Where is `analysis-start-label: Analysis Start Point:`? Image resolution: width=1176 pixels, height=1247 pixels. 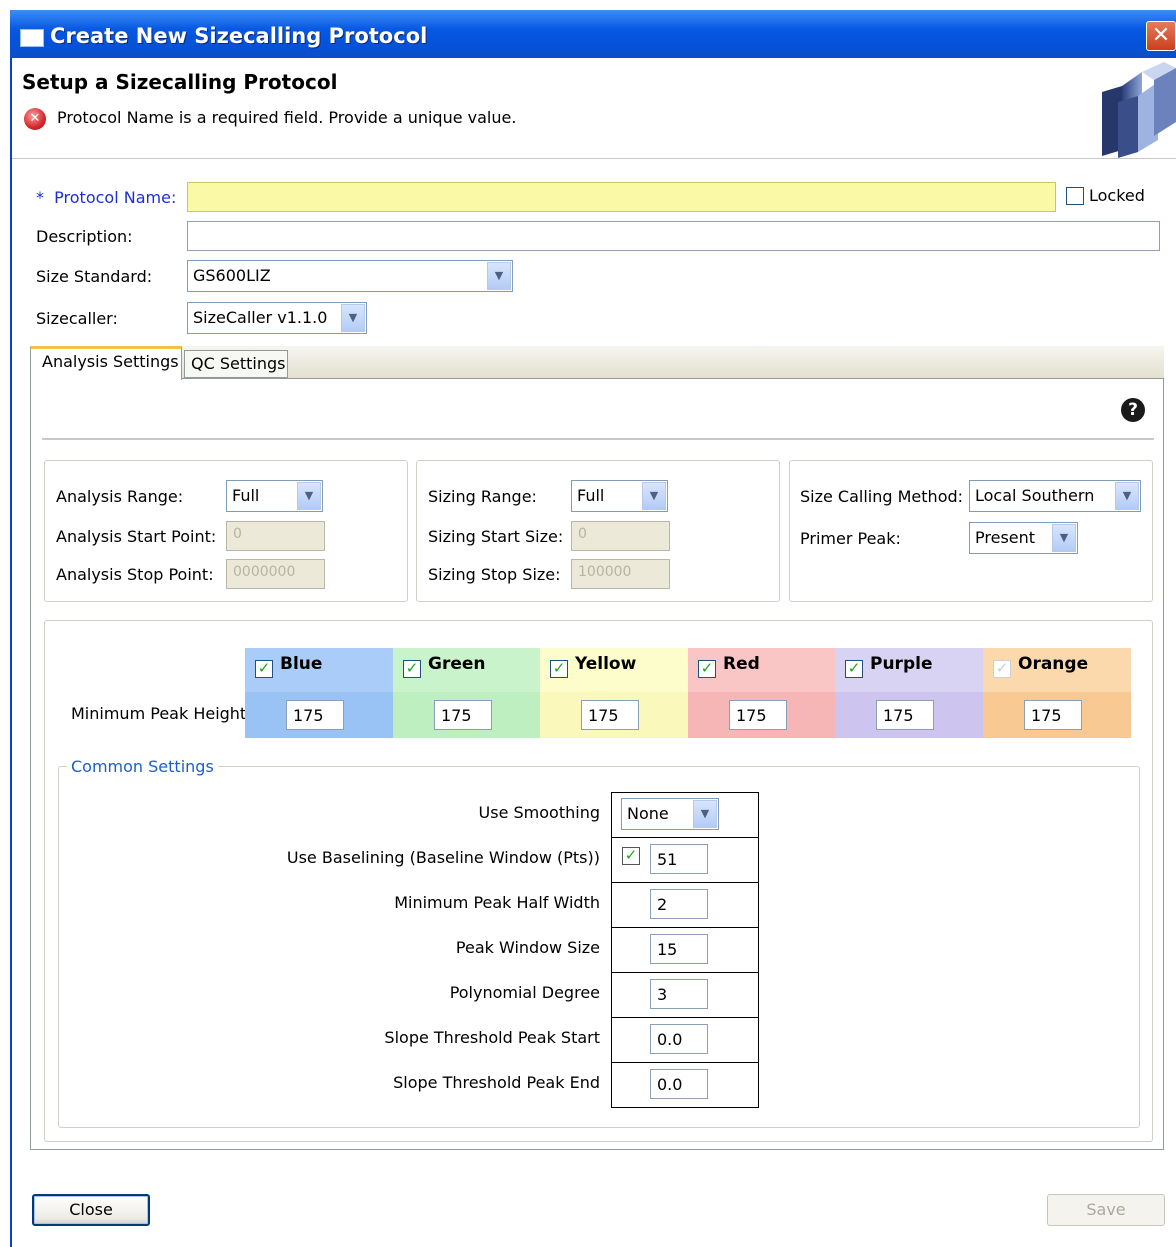 analysis-start-label: Analysis Start Point: is located at coordinates (136, 536).